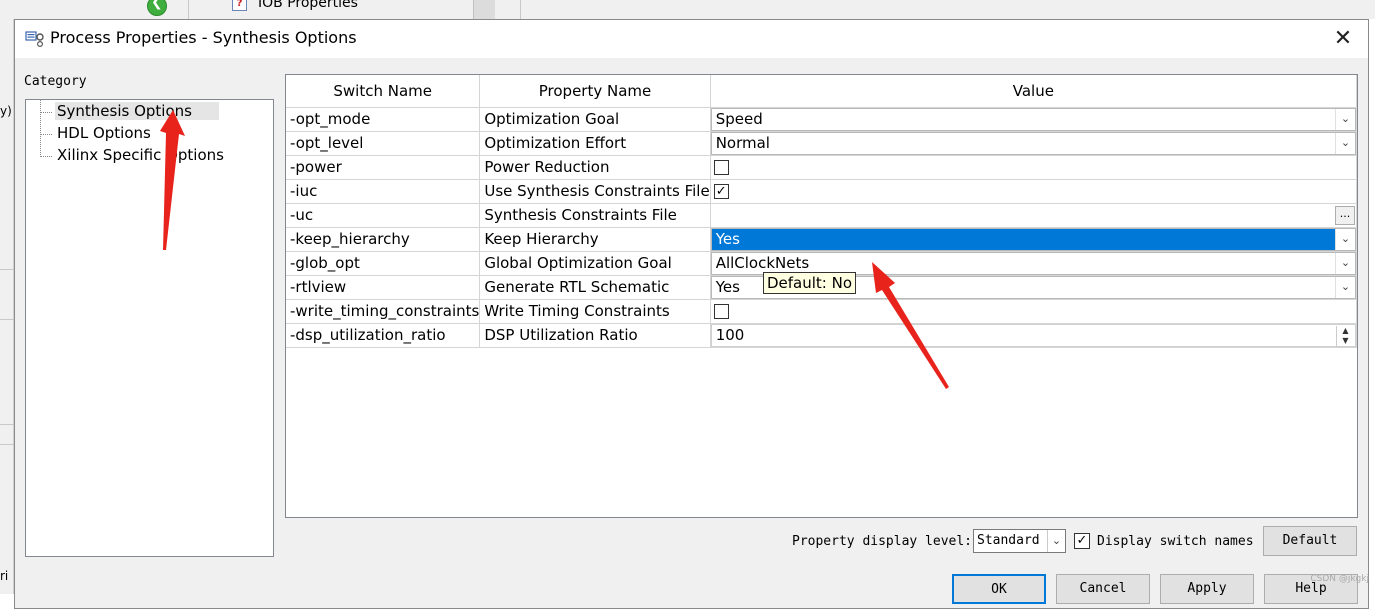 This screenshot has height=609, width=1375. I want to click on dropdown-value: Normal, so click(742, 142).